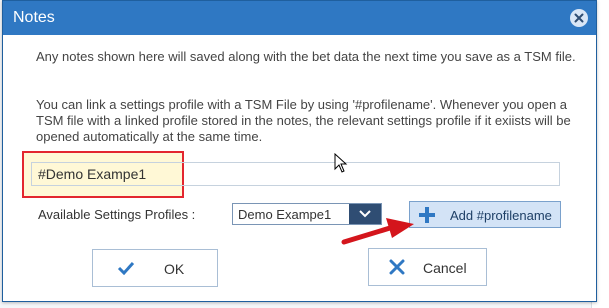  I want to click on mouse-cursor-icon, so click(341, 163).